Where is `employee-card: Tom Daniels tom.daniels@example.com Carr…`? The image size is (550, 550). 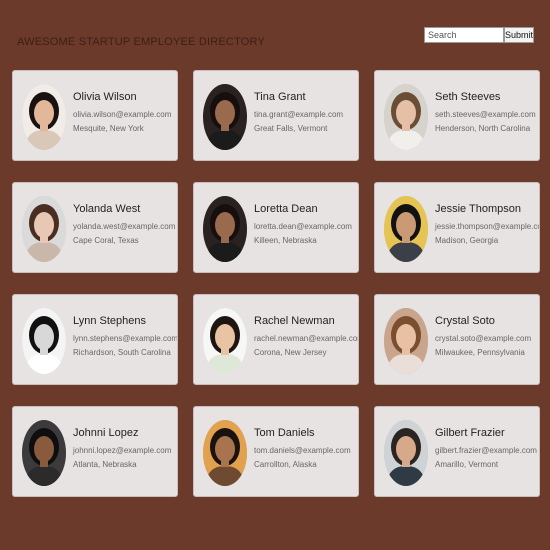
employee-card: Tom Daniels tom.daniels@example.com Carr… is located at coordinates (276, 451).